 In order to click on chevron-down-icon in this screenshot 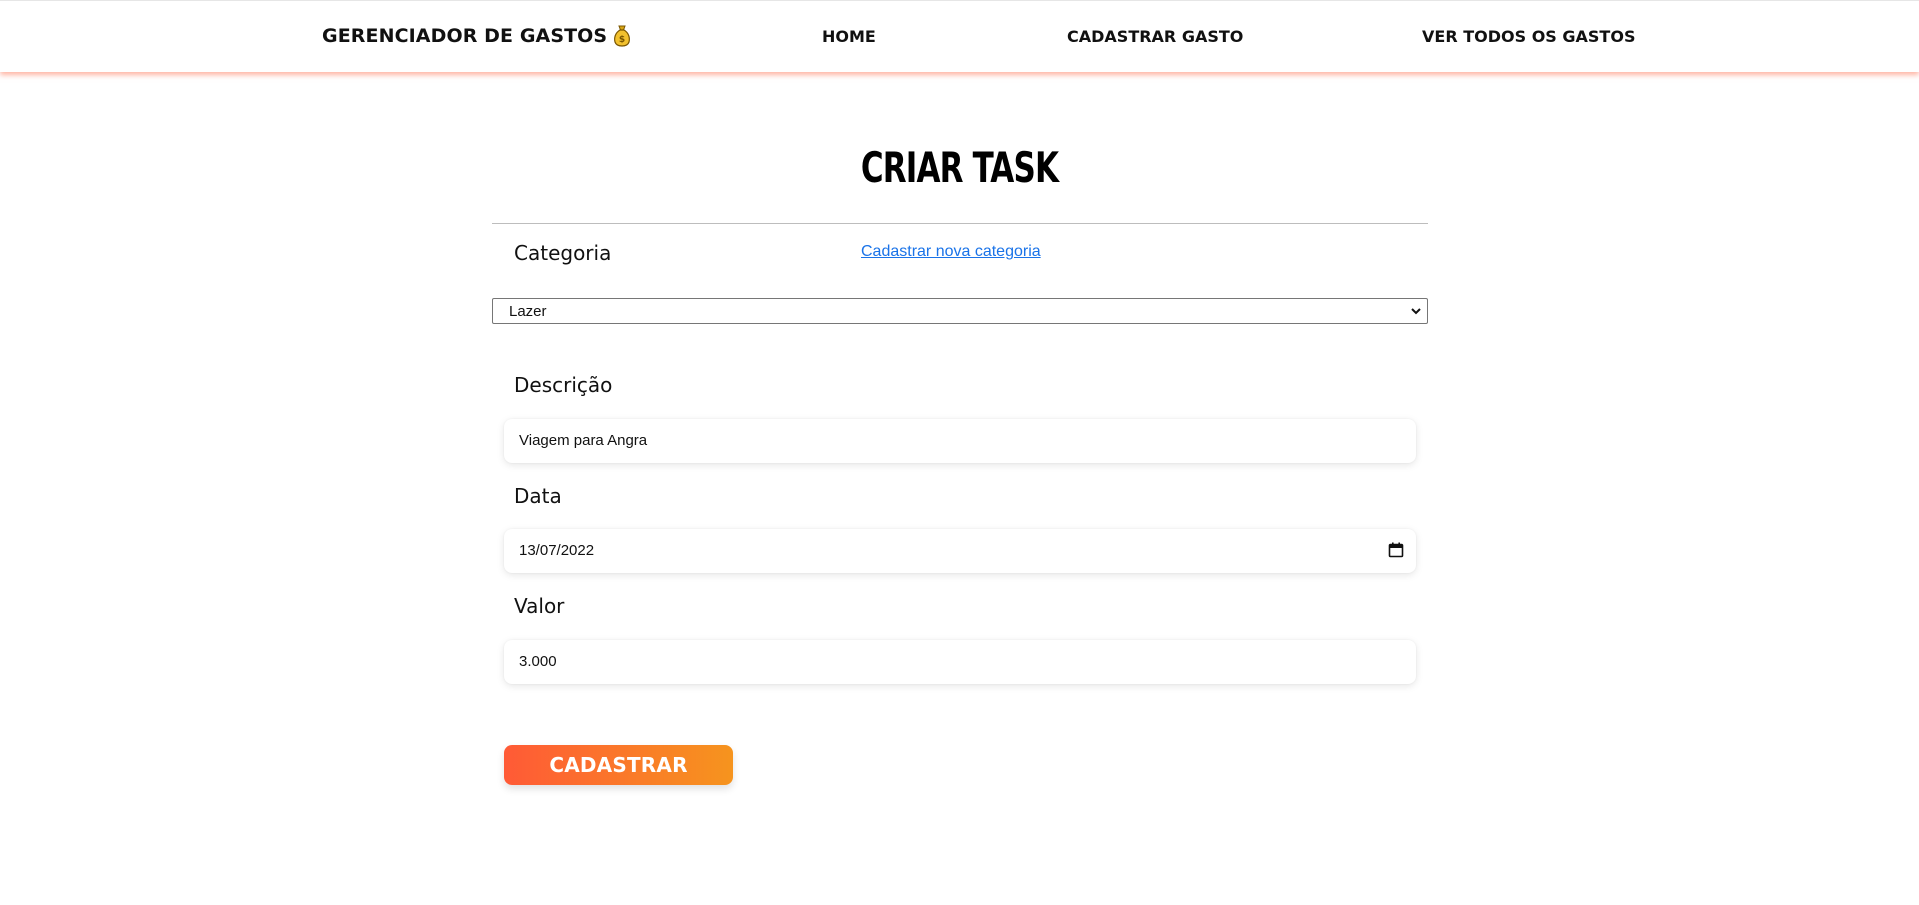, I will do `click(1416, 311)`.